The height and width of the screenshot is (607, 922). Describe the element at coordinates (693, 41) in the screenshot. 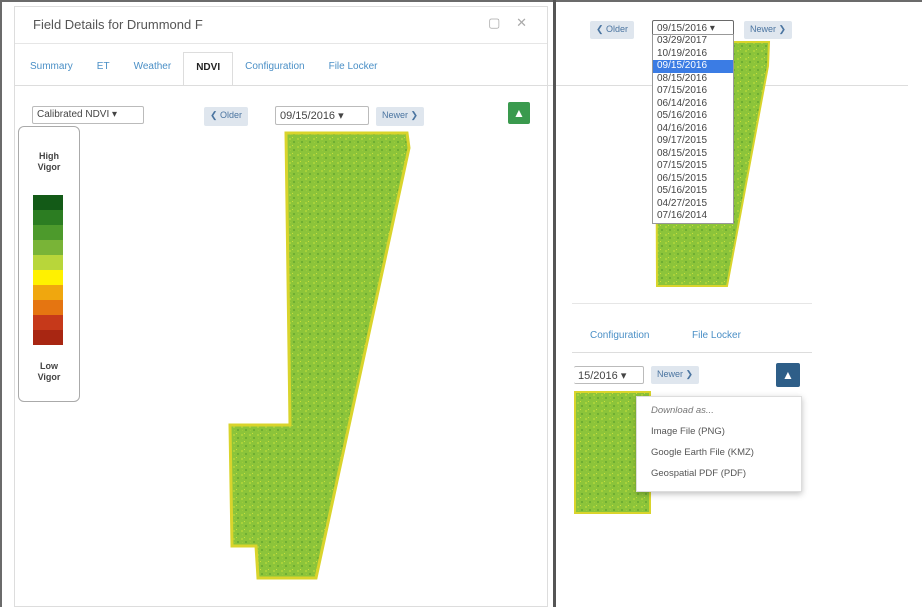

I see `list-item: 03/29/2017` at that location.